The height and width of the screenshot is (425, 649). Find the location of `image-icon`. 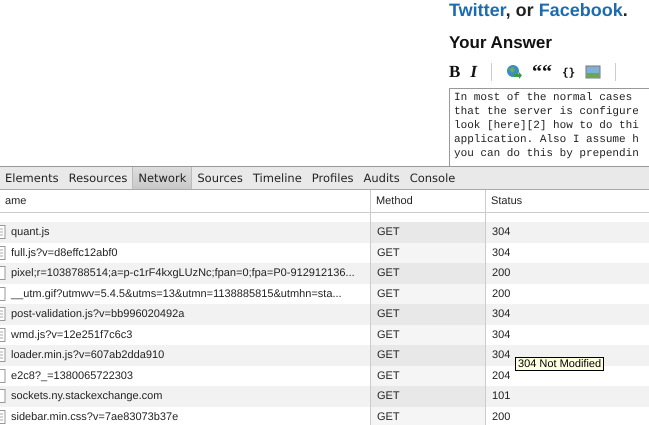

image-icon is located at coordinates (593, 72).